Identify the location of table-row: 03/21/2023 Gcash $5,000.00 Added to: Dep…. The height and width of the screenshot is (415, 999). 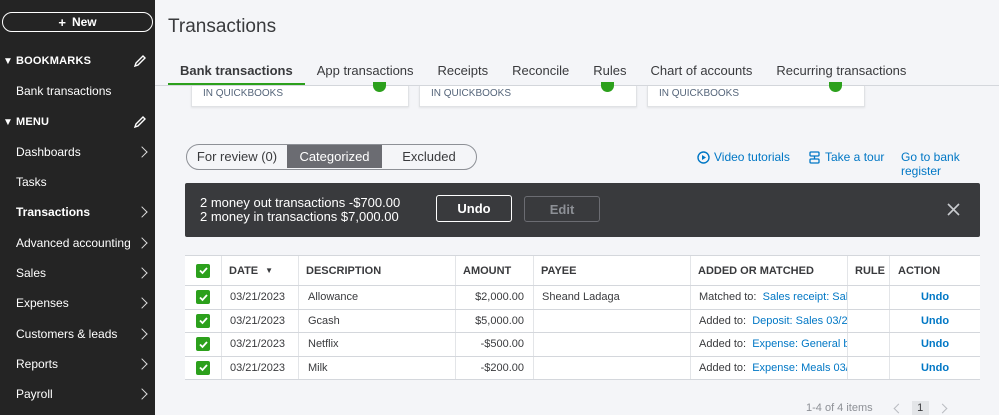
(582, 321).